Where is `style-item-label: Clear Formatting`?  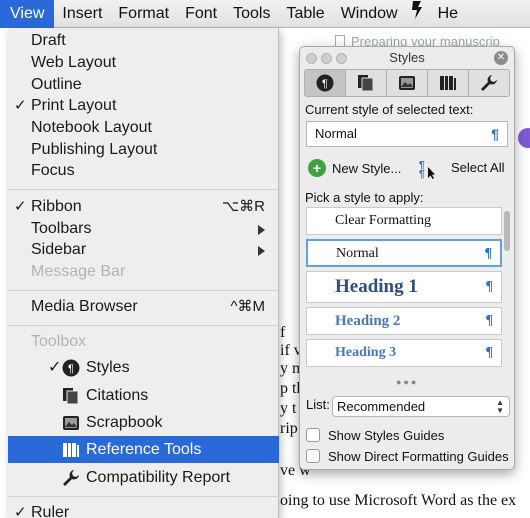 style-item-label: Clear Formatting is located at coordinates (383, 220).